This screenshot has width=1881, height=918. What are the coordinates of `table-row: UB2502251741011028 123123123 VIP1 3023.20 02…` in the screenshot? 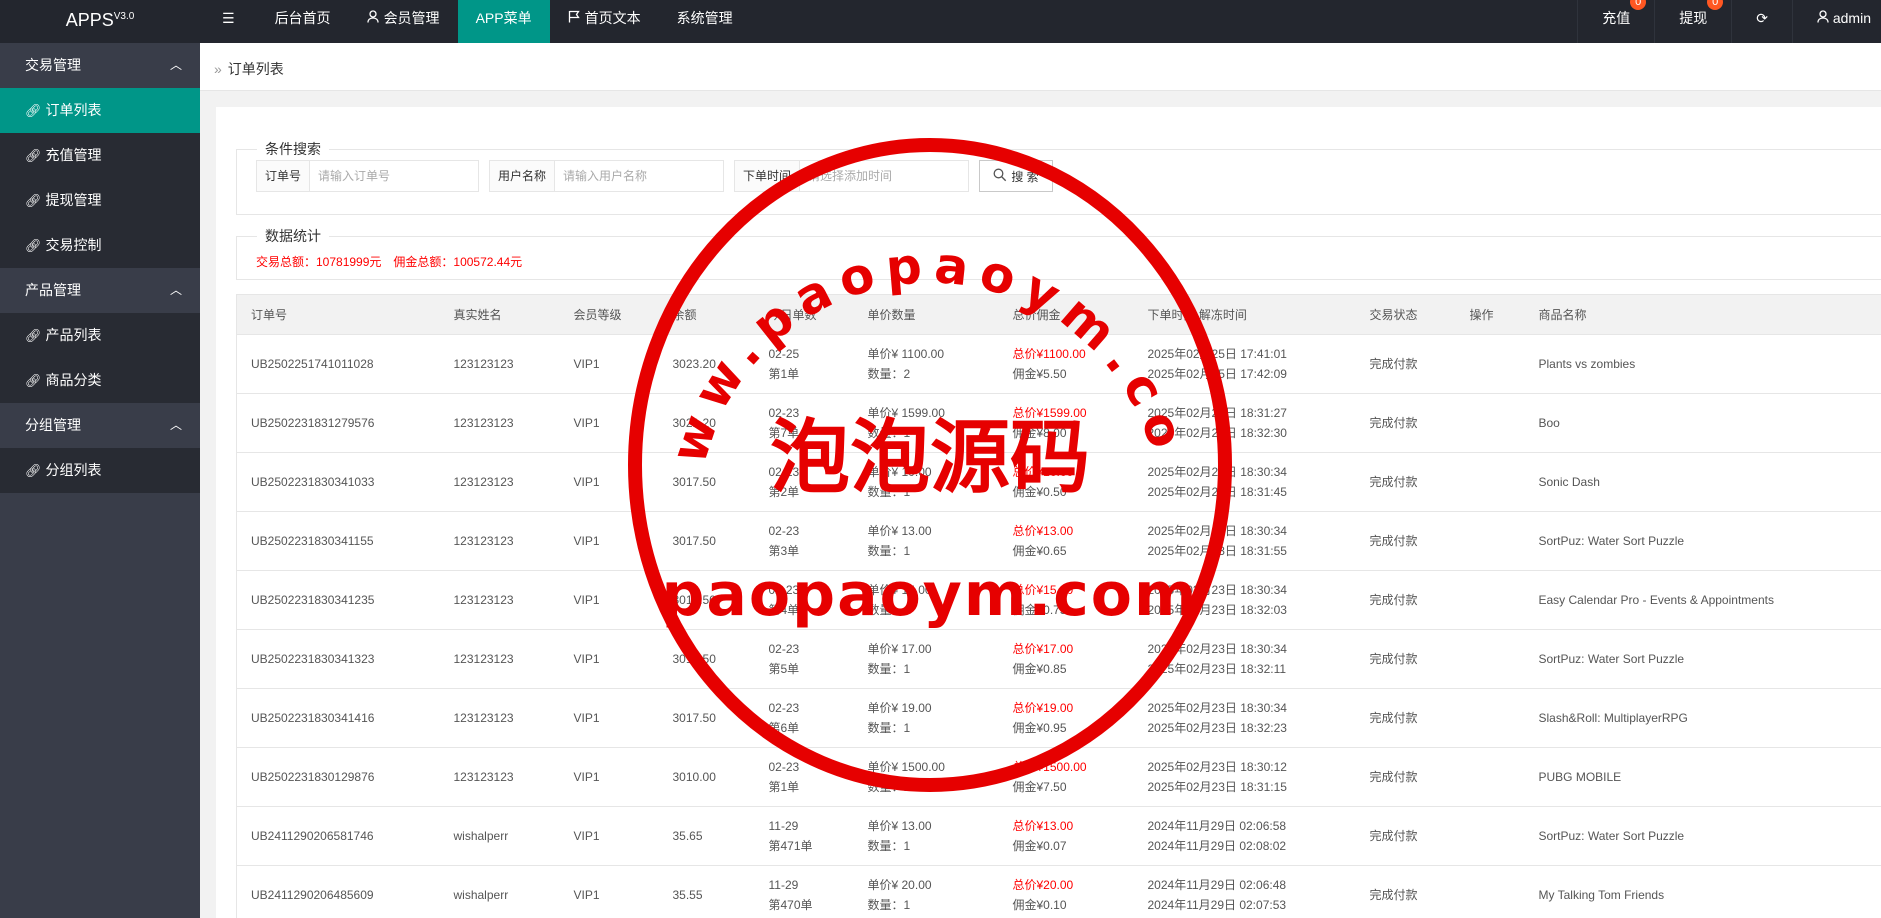 It's located at (1058, 364).